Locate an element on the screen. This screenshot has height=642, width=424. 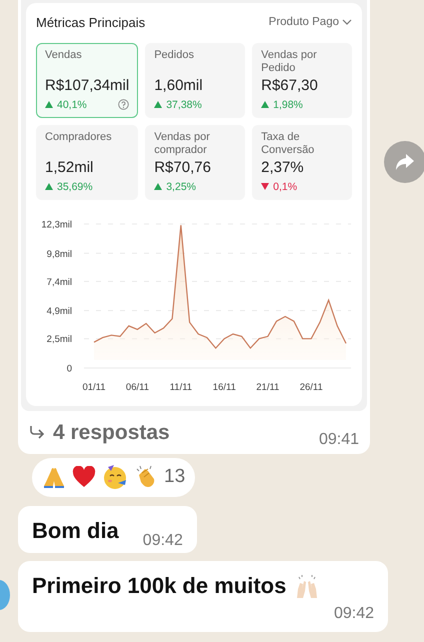
y-axis-label: 7,4mil is located at coordinates (59, 282).